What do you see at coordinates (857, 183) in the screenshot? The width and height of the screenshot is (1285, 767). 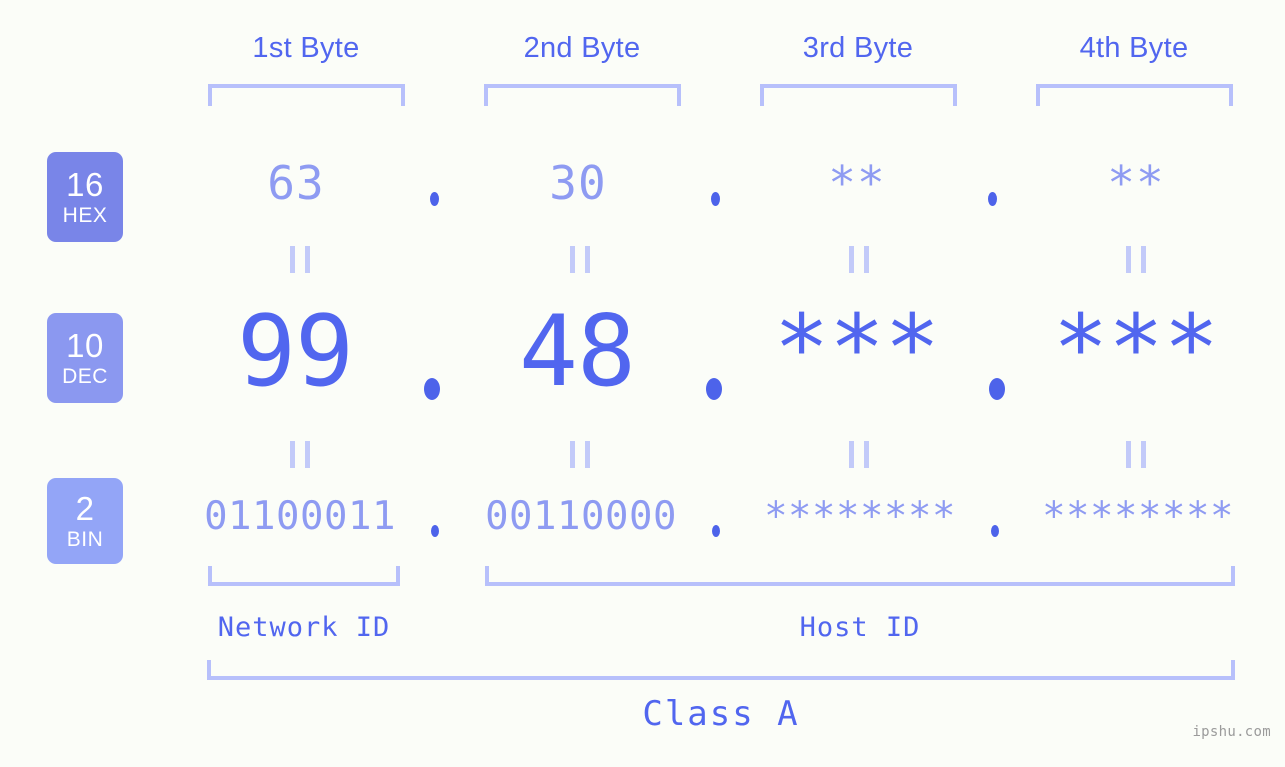 I see `hex-octet-3: **` at bounding box center [857, 183].